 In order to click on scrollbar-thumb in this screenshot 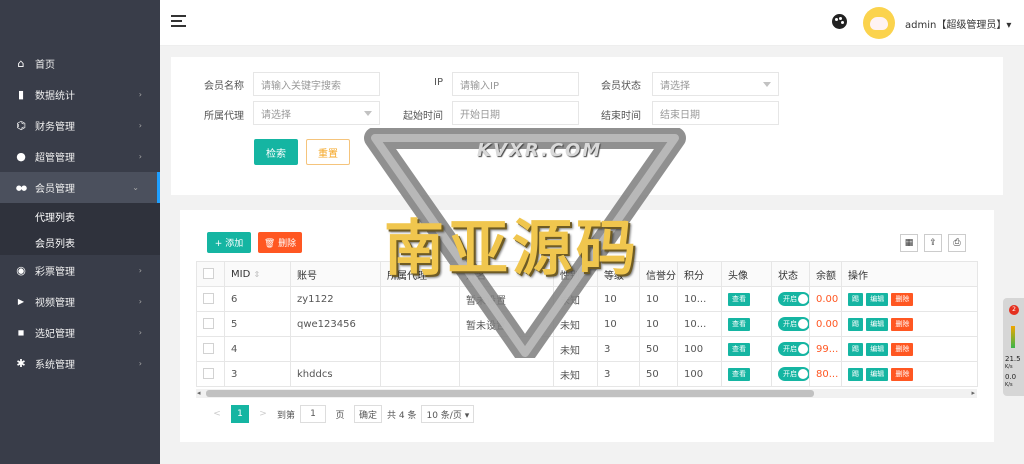, I will do `click(510, 393)`.